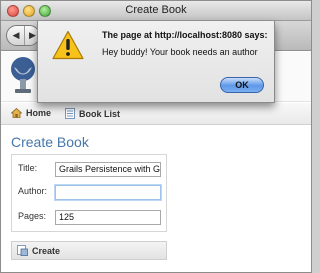 Image resolution: width=320 pixels, height=273 pixels. I want to click on list-document-icon, so click(70, 113).